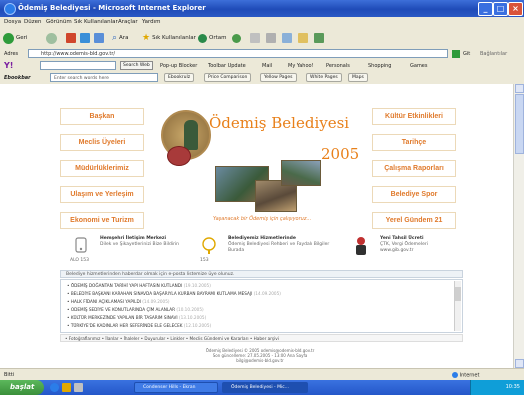 The image size is (524, 395). Describe the element at coordinates (515, 9) in the screenshot. I see `close-button: ×` at that location.